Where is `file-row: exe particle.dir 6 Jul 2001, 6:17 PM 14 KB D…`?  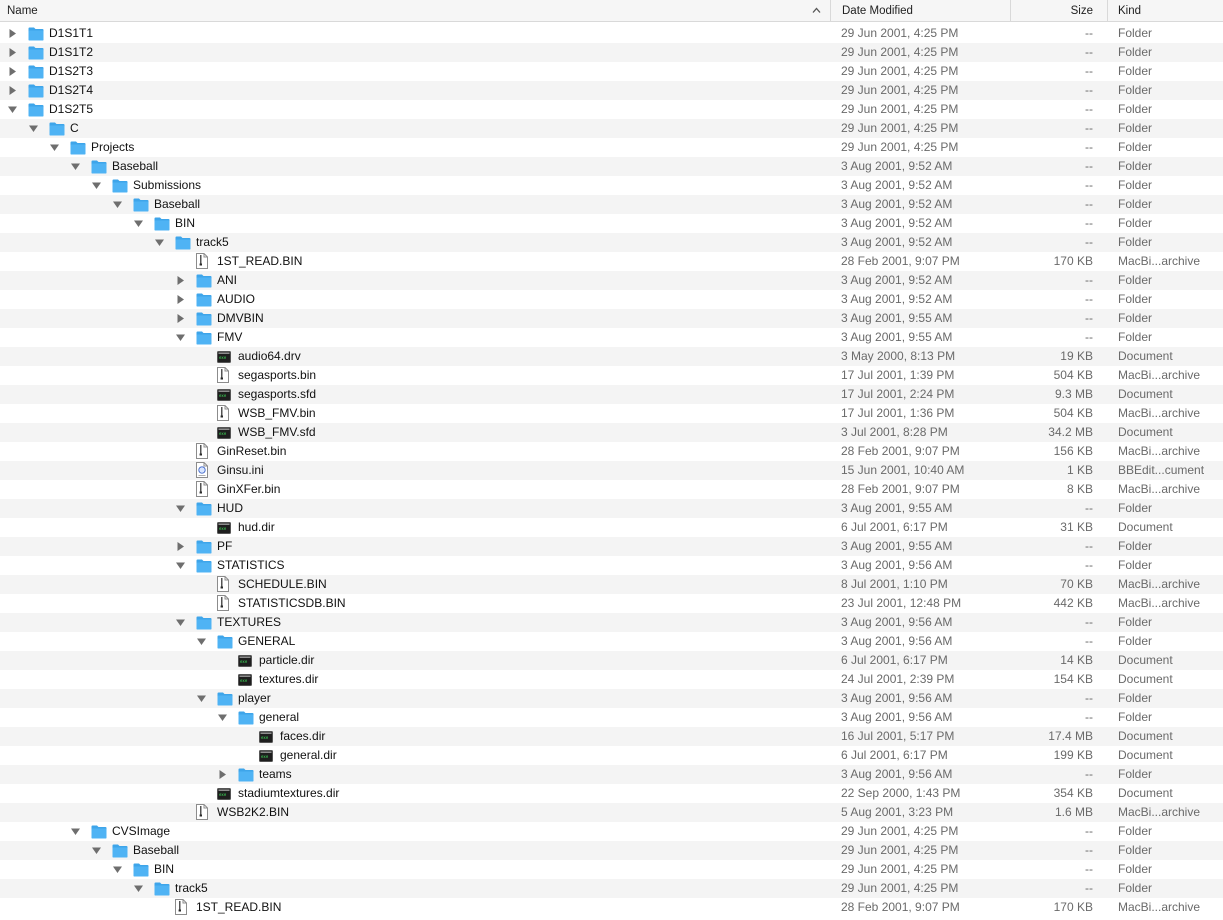
file-row: exe particle.dir 6 Jul 2001, 6:17 PM 14 KB D… is located at coordinates (611, 660).